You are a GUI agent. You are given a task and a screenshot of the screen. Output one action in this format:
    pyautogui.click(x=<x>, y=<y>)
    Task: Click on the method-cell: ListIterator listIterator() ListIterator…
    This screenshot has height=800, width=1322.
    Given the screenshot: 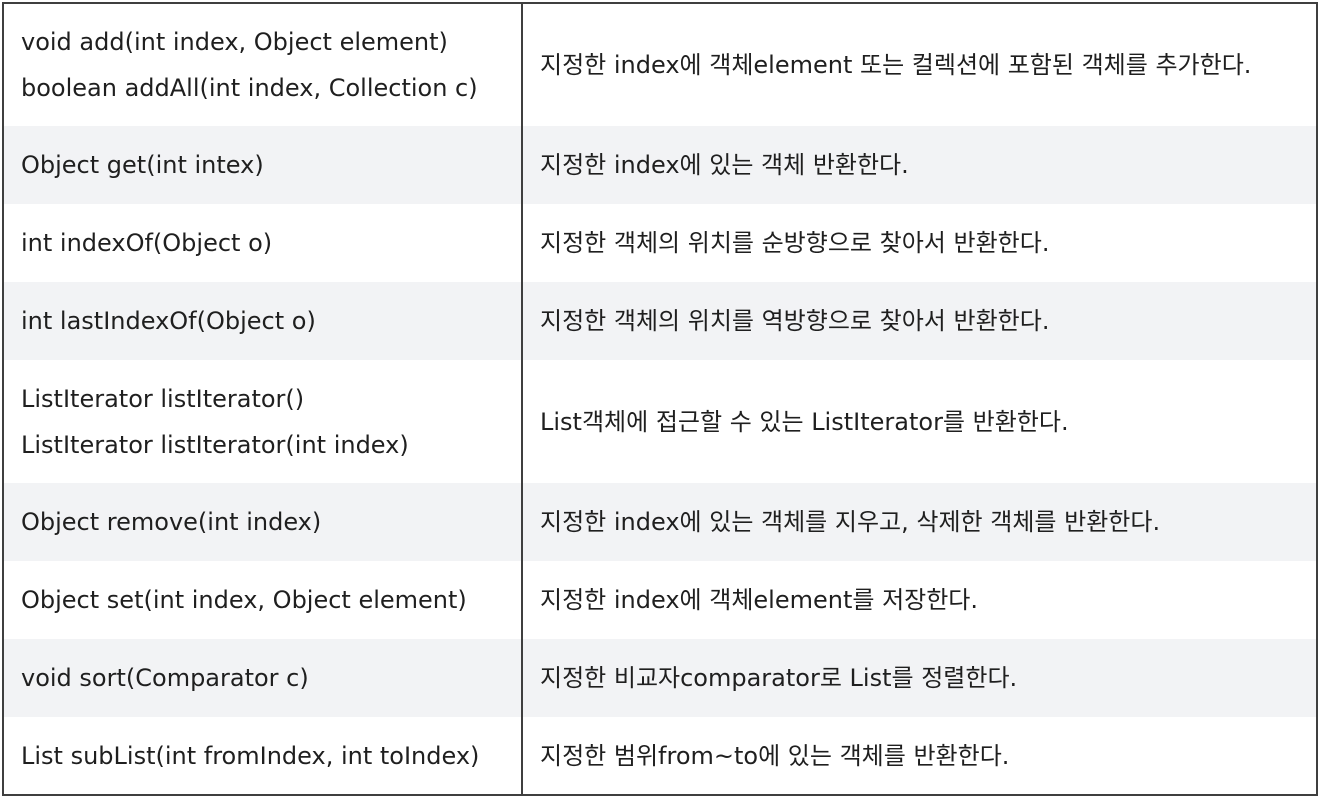 What is the action you would take?
    pyautogui.click(x=263, y=421)
    